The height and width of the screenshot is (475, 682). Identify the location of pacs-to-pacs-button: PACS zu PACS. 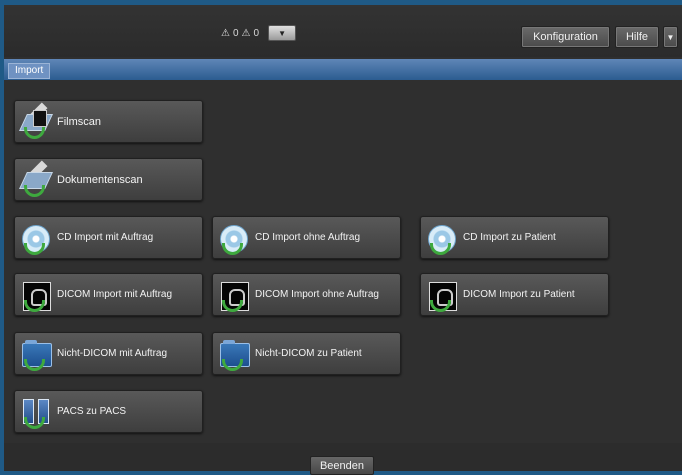
(108, 411).